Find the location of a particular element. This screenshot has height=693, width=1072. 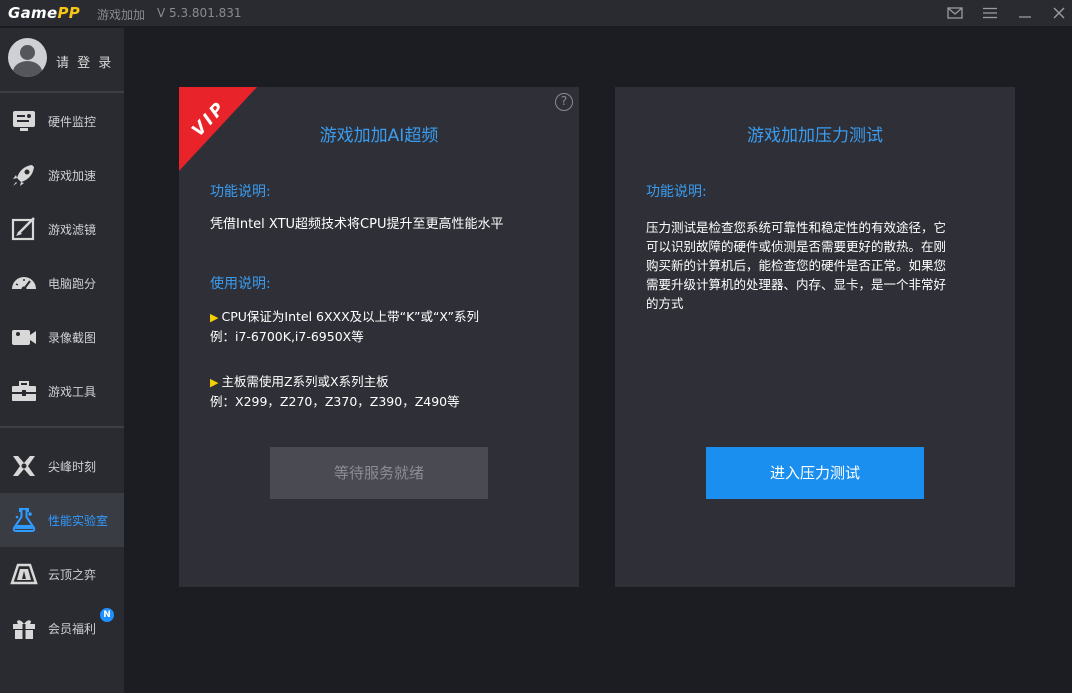

title-bar: GamePP 游戏加加 V 5.3.801.831 is located at coordinates (536, 13).